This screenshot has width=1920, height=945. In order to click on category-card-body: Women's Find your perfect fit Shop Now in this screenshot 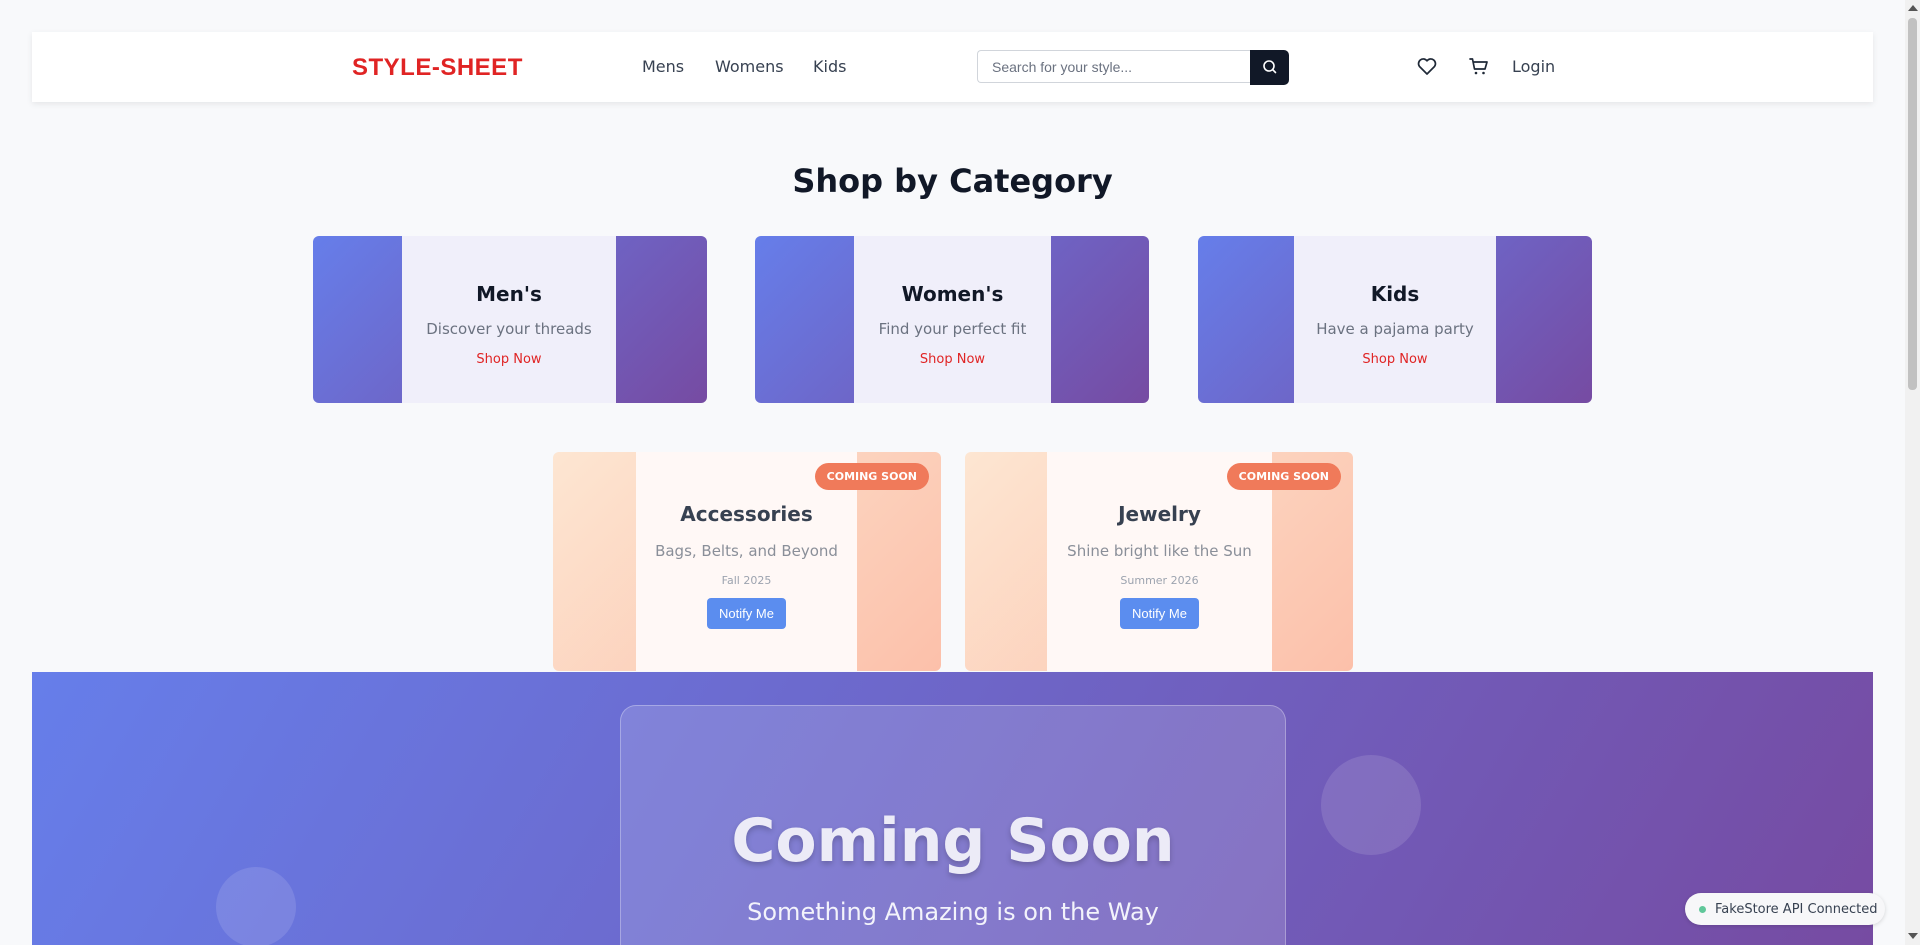, I will do `click(952, 319)`.